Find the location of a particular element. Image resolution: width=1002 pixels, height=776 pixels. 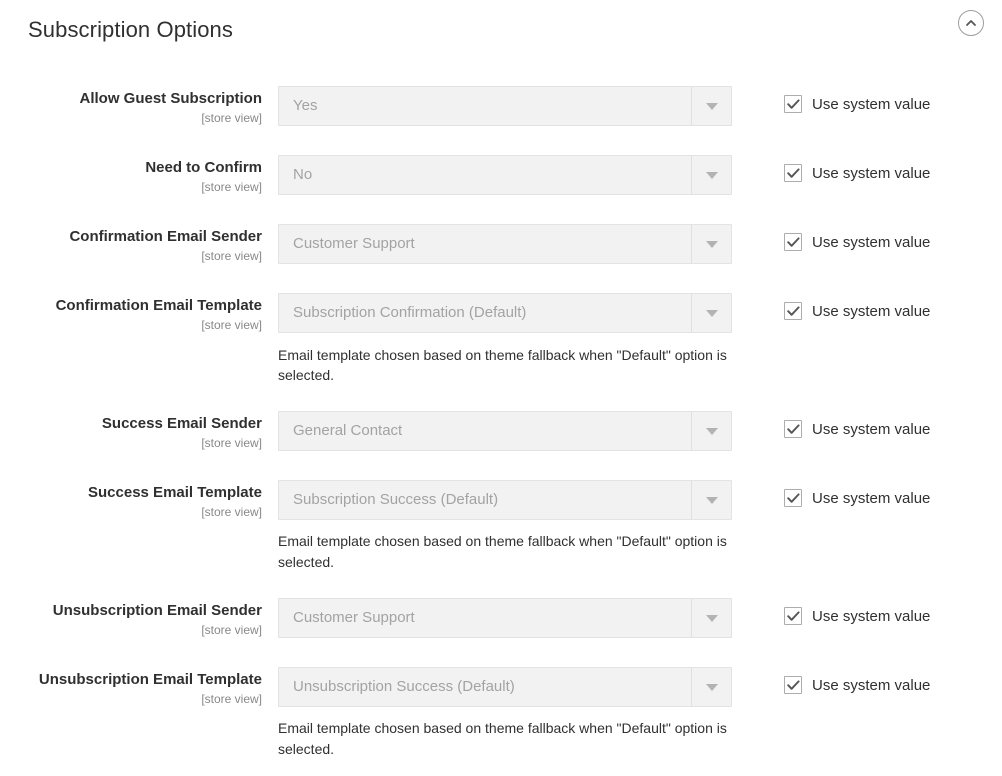

field-label-col-success-email-sender: Success Email Sender [store view] is located at coordinates (139, 431).